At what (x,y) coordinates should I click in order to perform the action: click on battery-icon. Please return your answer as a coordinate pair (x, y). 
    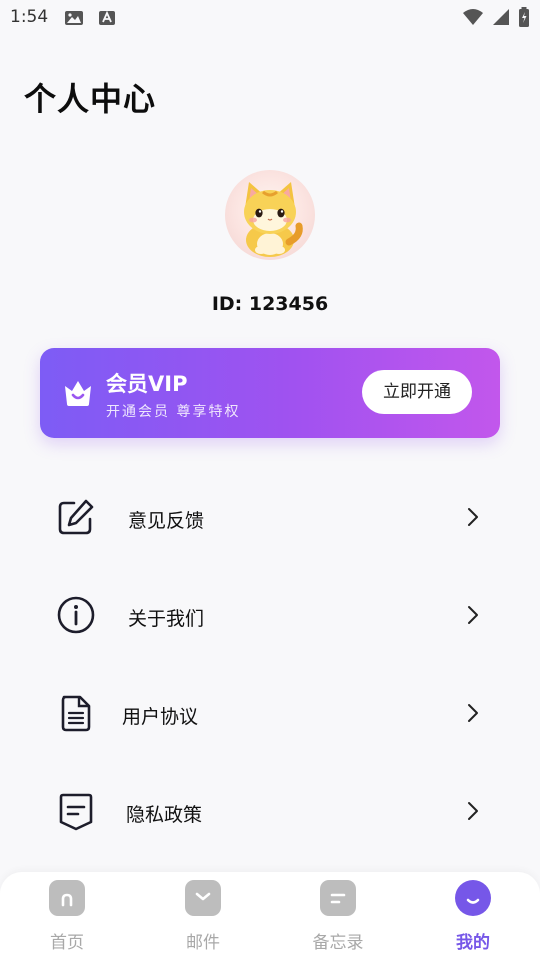
    Looking at the image, I should click on (524, 19).